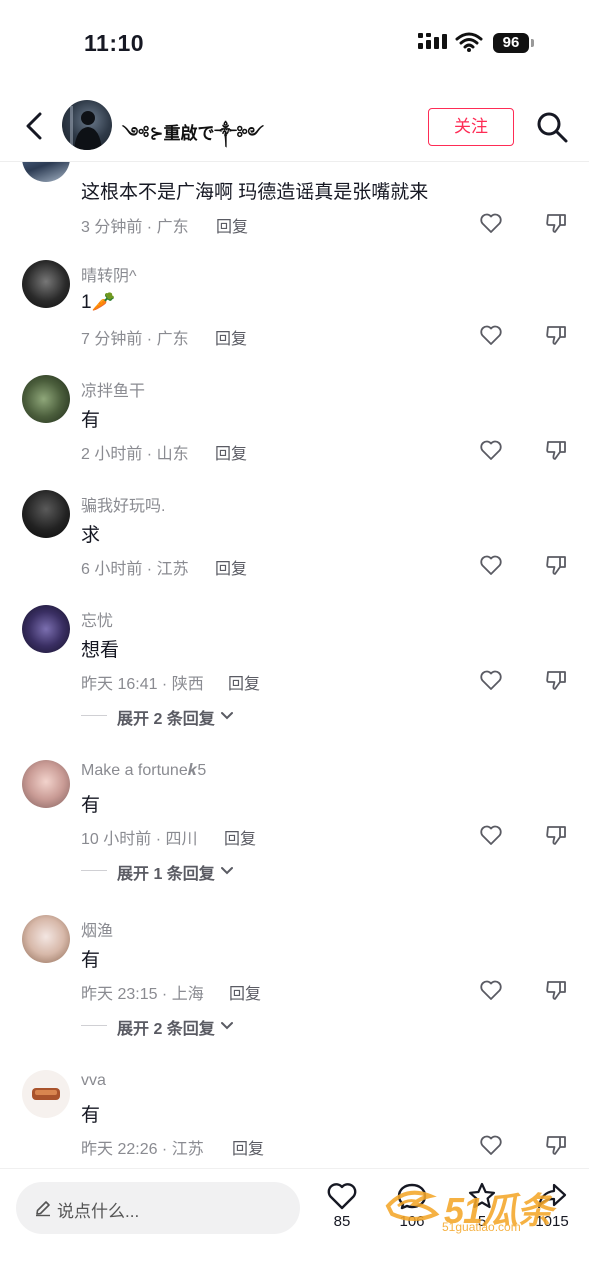  What do you see at coordinates (479, 1209) in the screenshot?
I see `watermark: 51瓜条 51guatiao.com` at bounding box center [479, 1209].